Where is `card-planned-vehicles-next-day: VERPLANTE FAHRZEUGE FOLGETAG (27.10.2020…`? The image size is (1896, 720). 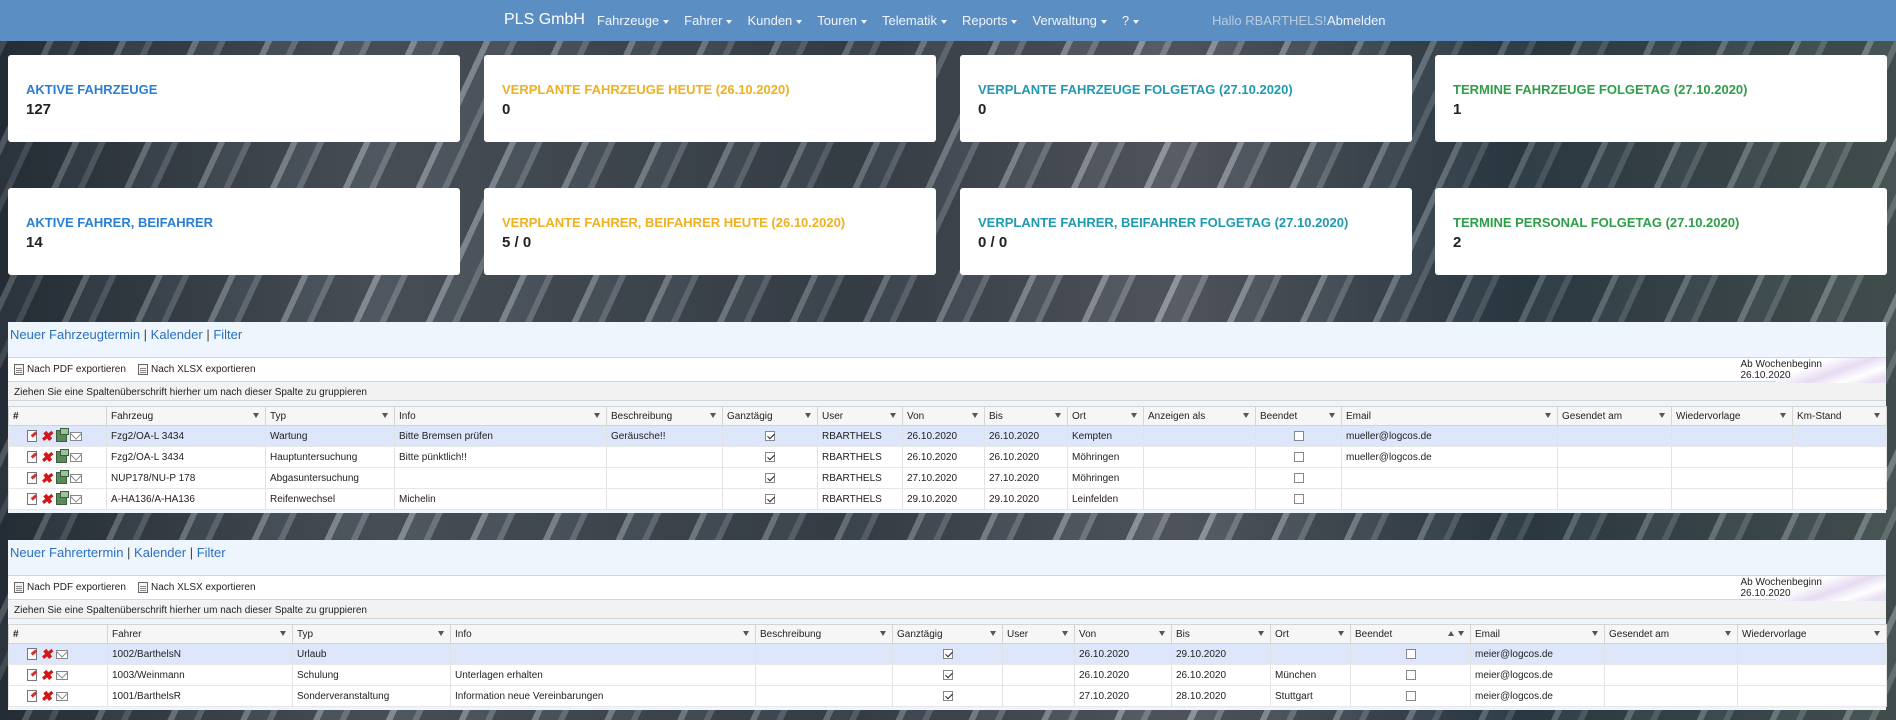 card-planned-vehicles-next-day: VERPLANTE FAHRZEUGE FOLGETAG (27.10.2020… is located at coordinates (1186, 98).